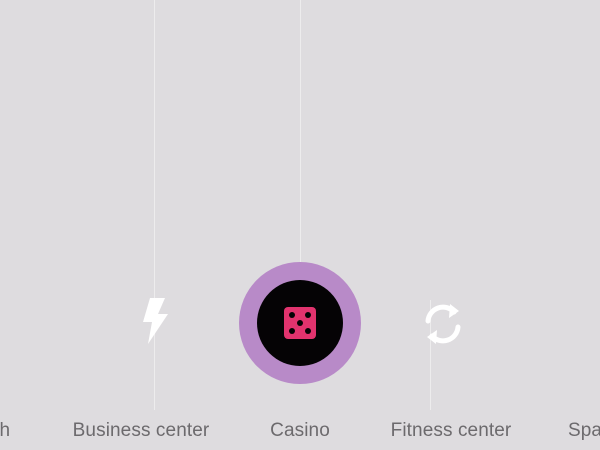  I want to click on carousel-item-label-fitness-center: Fitness center, so click(451, 430).